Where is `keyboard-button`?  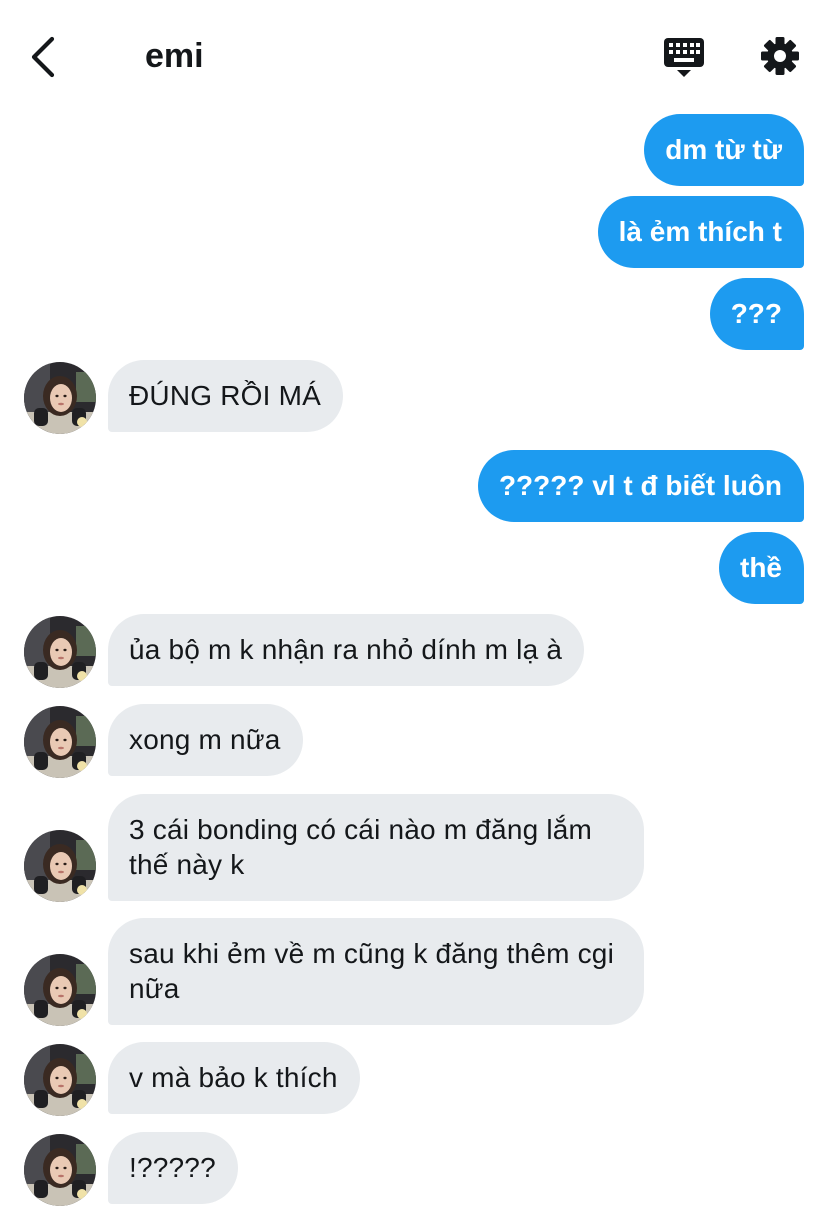 keyboard-button is located at coordinates (684, 58).